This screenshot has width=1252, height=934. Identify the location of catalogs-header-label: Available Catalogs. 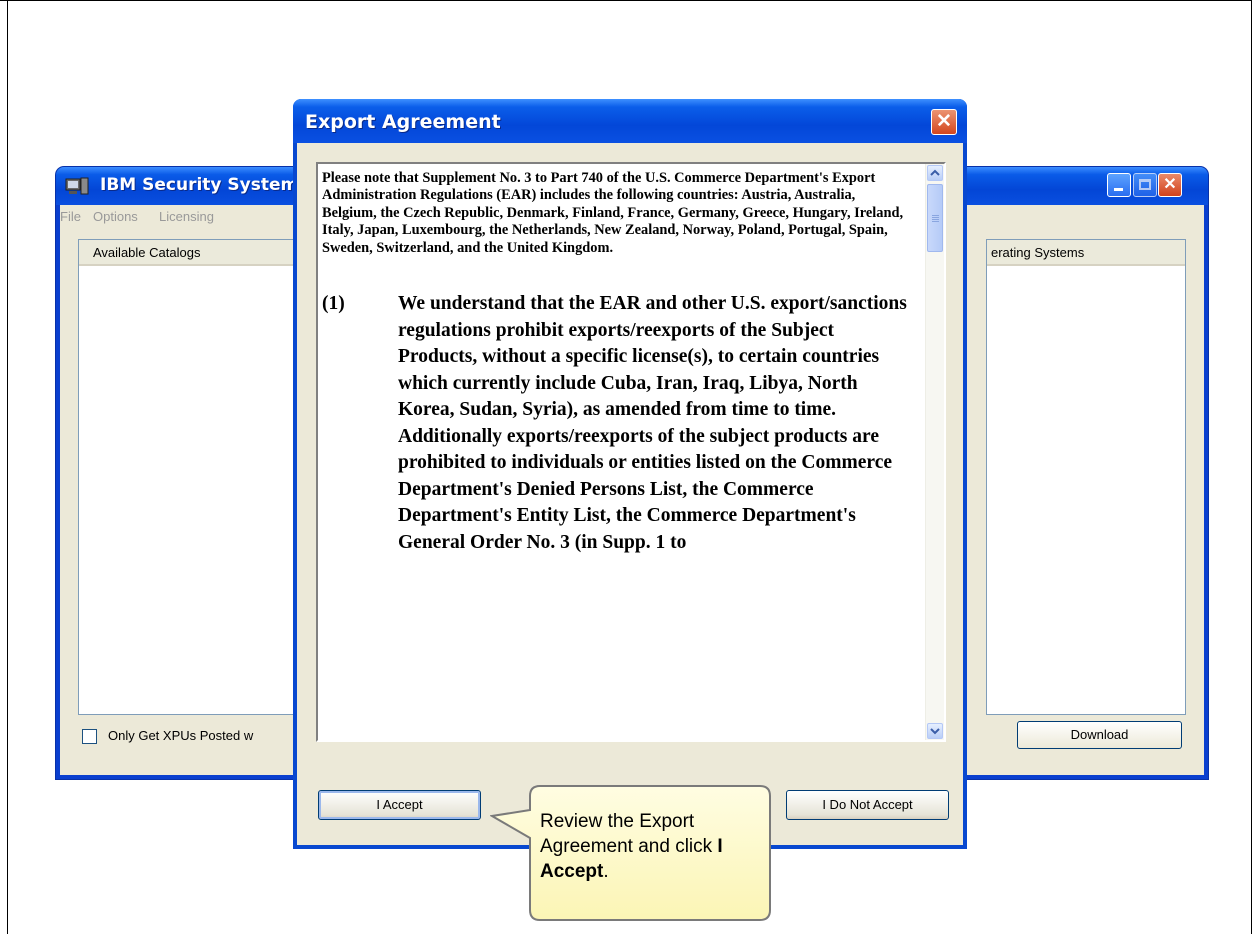
(147, 252).